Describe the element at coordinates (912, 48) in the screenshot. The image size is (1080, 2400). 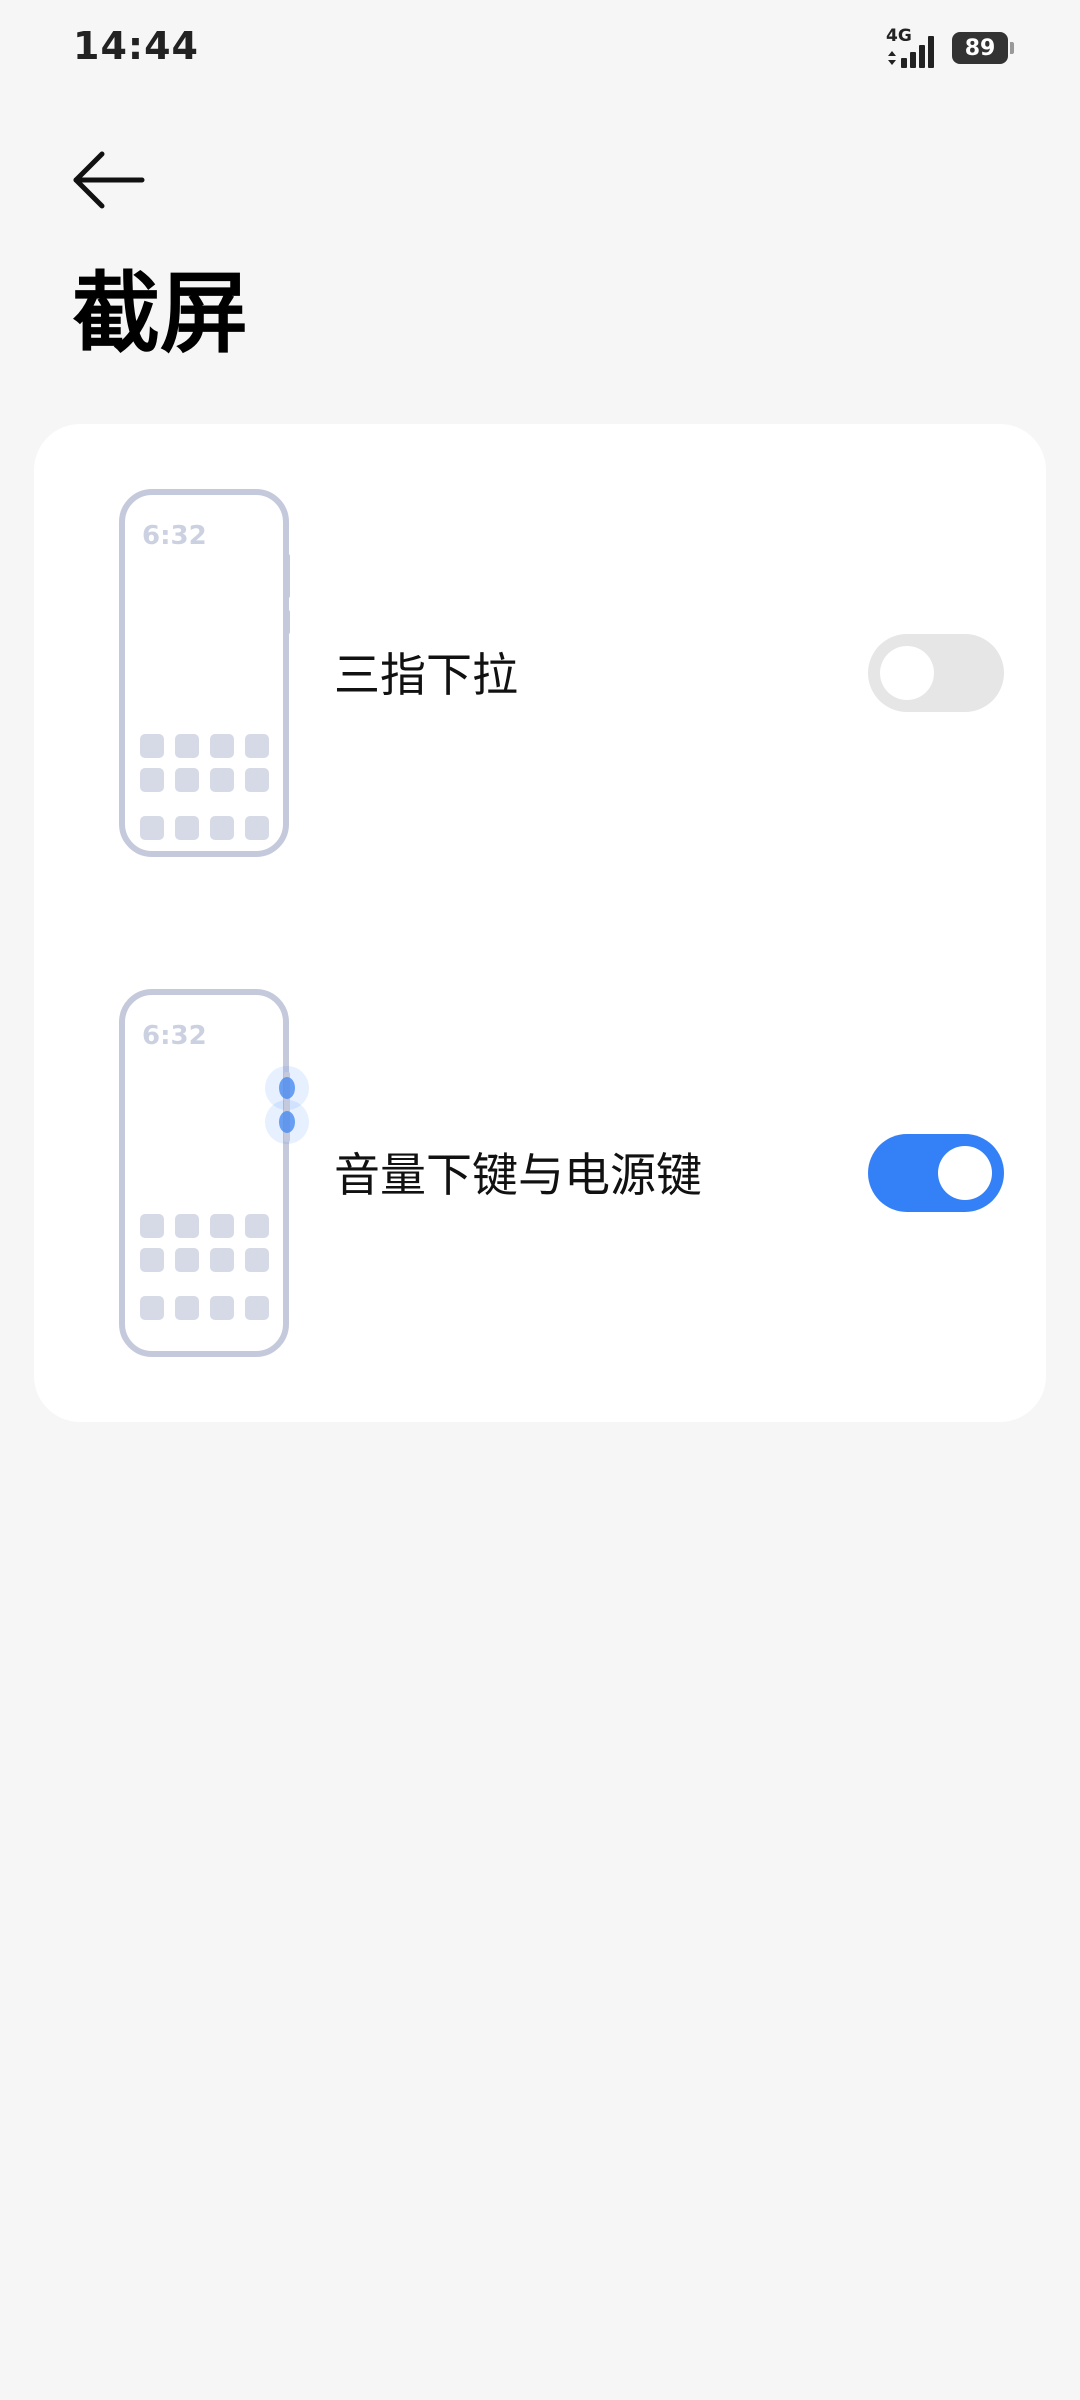
I see `signal-bars-icon: 4G` at that location.